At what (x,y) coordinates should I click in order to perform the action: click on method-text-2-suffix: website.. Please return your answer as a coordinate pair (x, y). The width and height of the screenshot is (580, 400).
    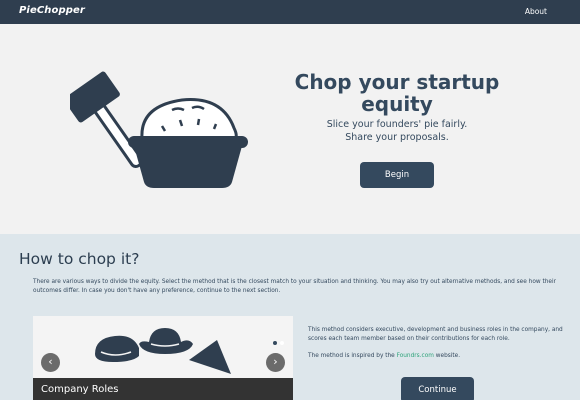
    Looking at the image, I should click on (447, 356).